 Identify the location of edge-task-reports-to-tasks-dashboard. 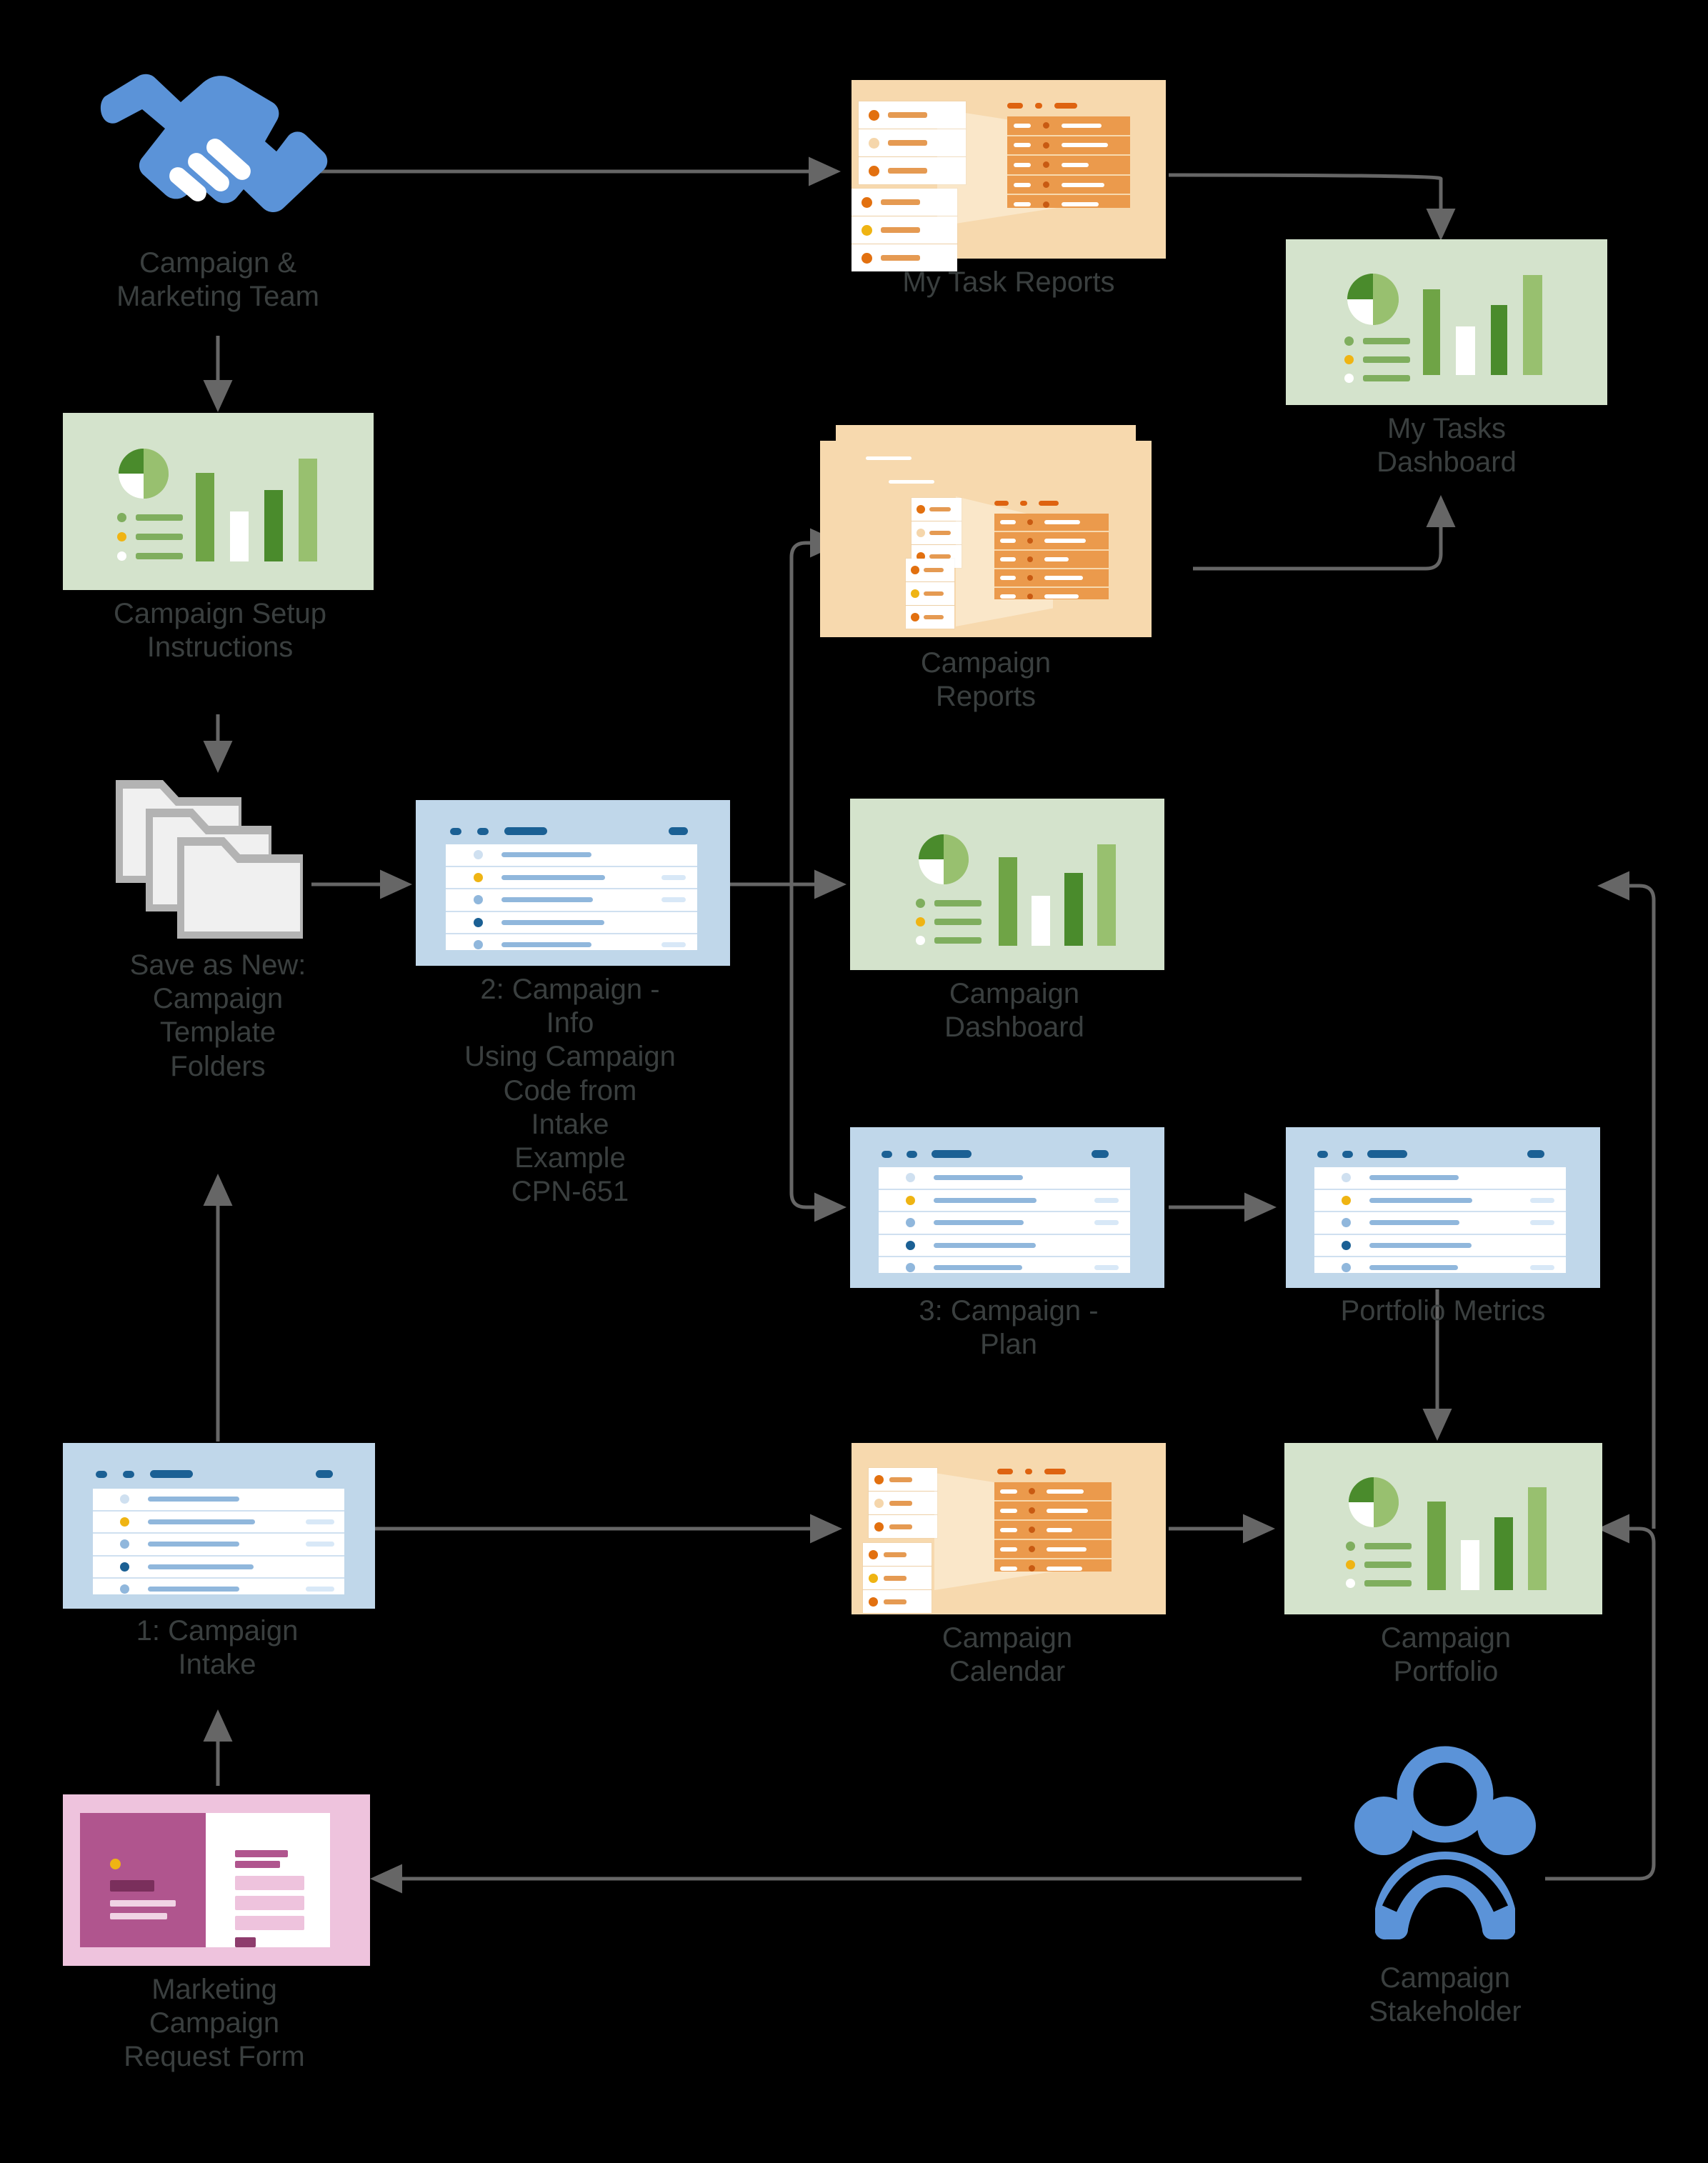
(1312, 207).